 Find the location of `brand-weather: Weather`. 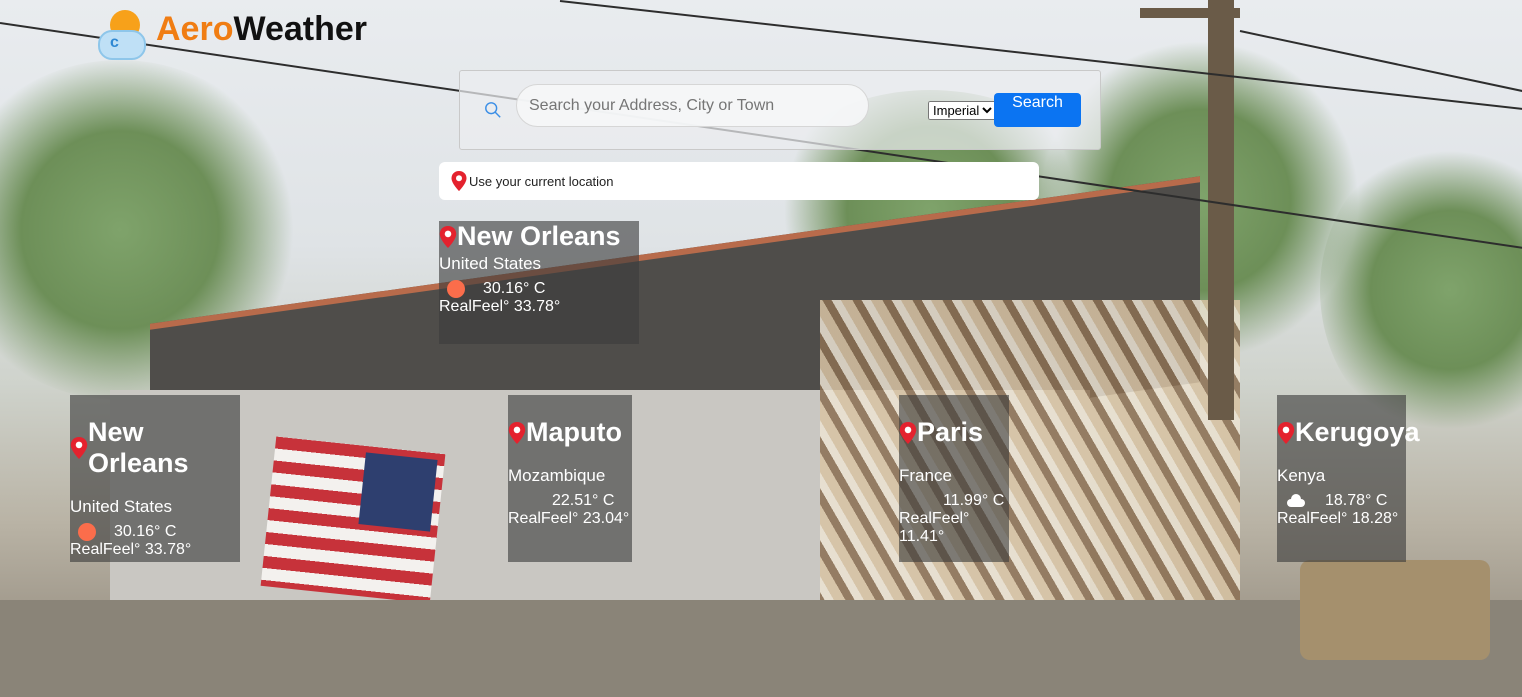

brand-weather: Weather is located at coordinates (300, 28).